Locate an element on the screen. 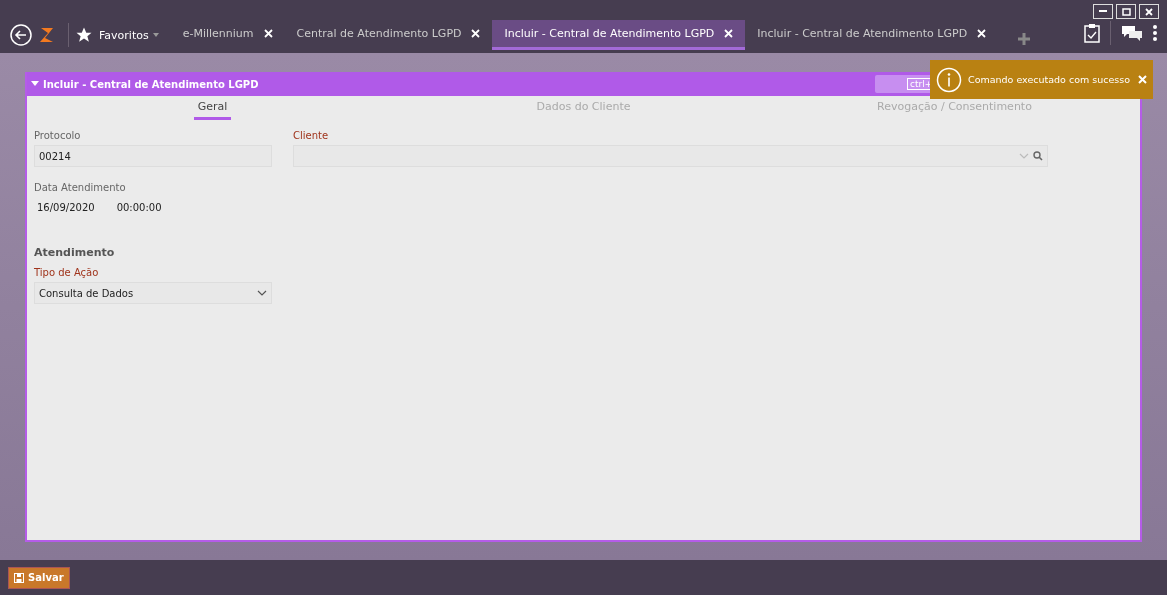 This screenshot has width=1167, height=595. field-label: Tipo de Ação is located at coordinates (67, 272).